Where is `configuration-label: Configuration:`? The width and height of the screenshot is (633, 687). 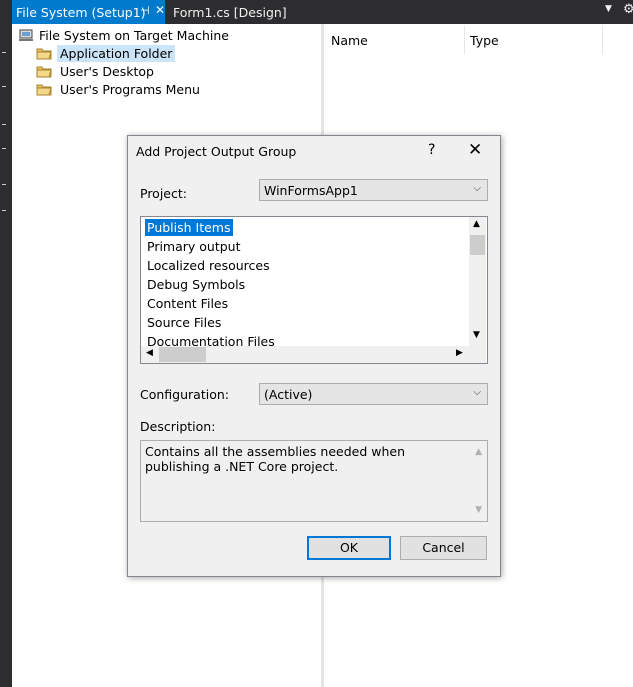 configuration-label: Configuration: is located at coordinates (184, 394).